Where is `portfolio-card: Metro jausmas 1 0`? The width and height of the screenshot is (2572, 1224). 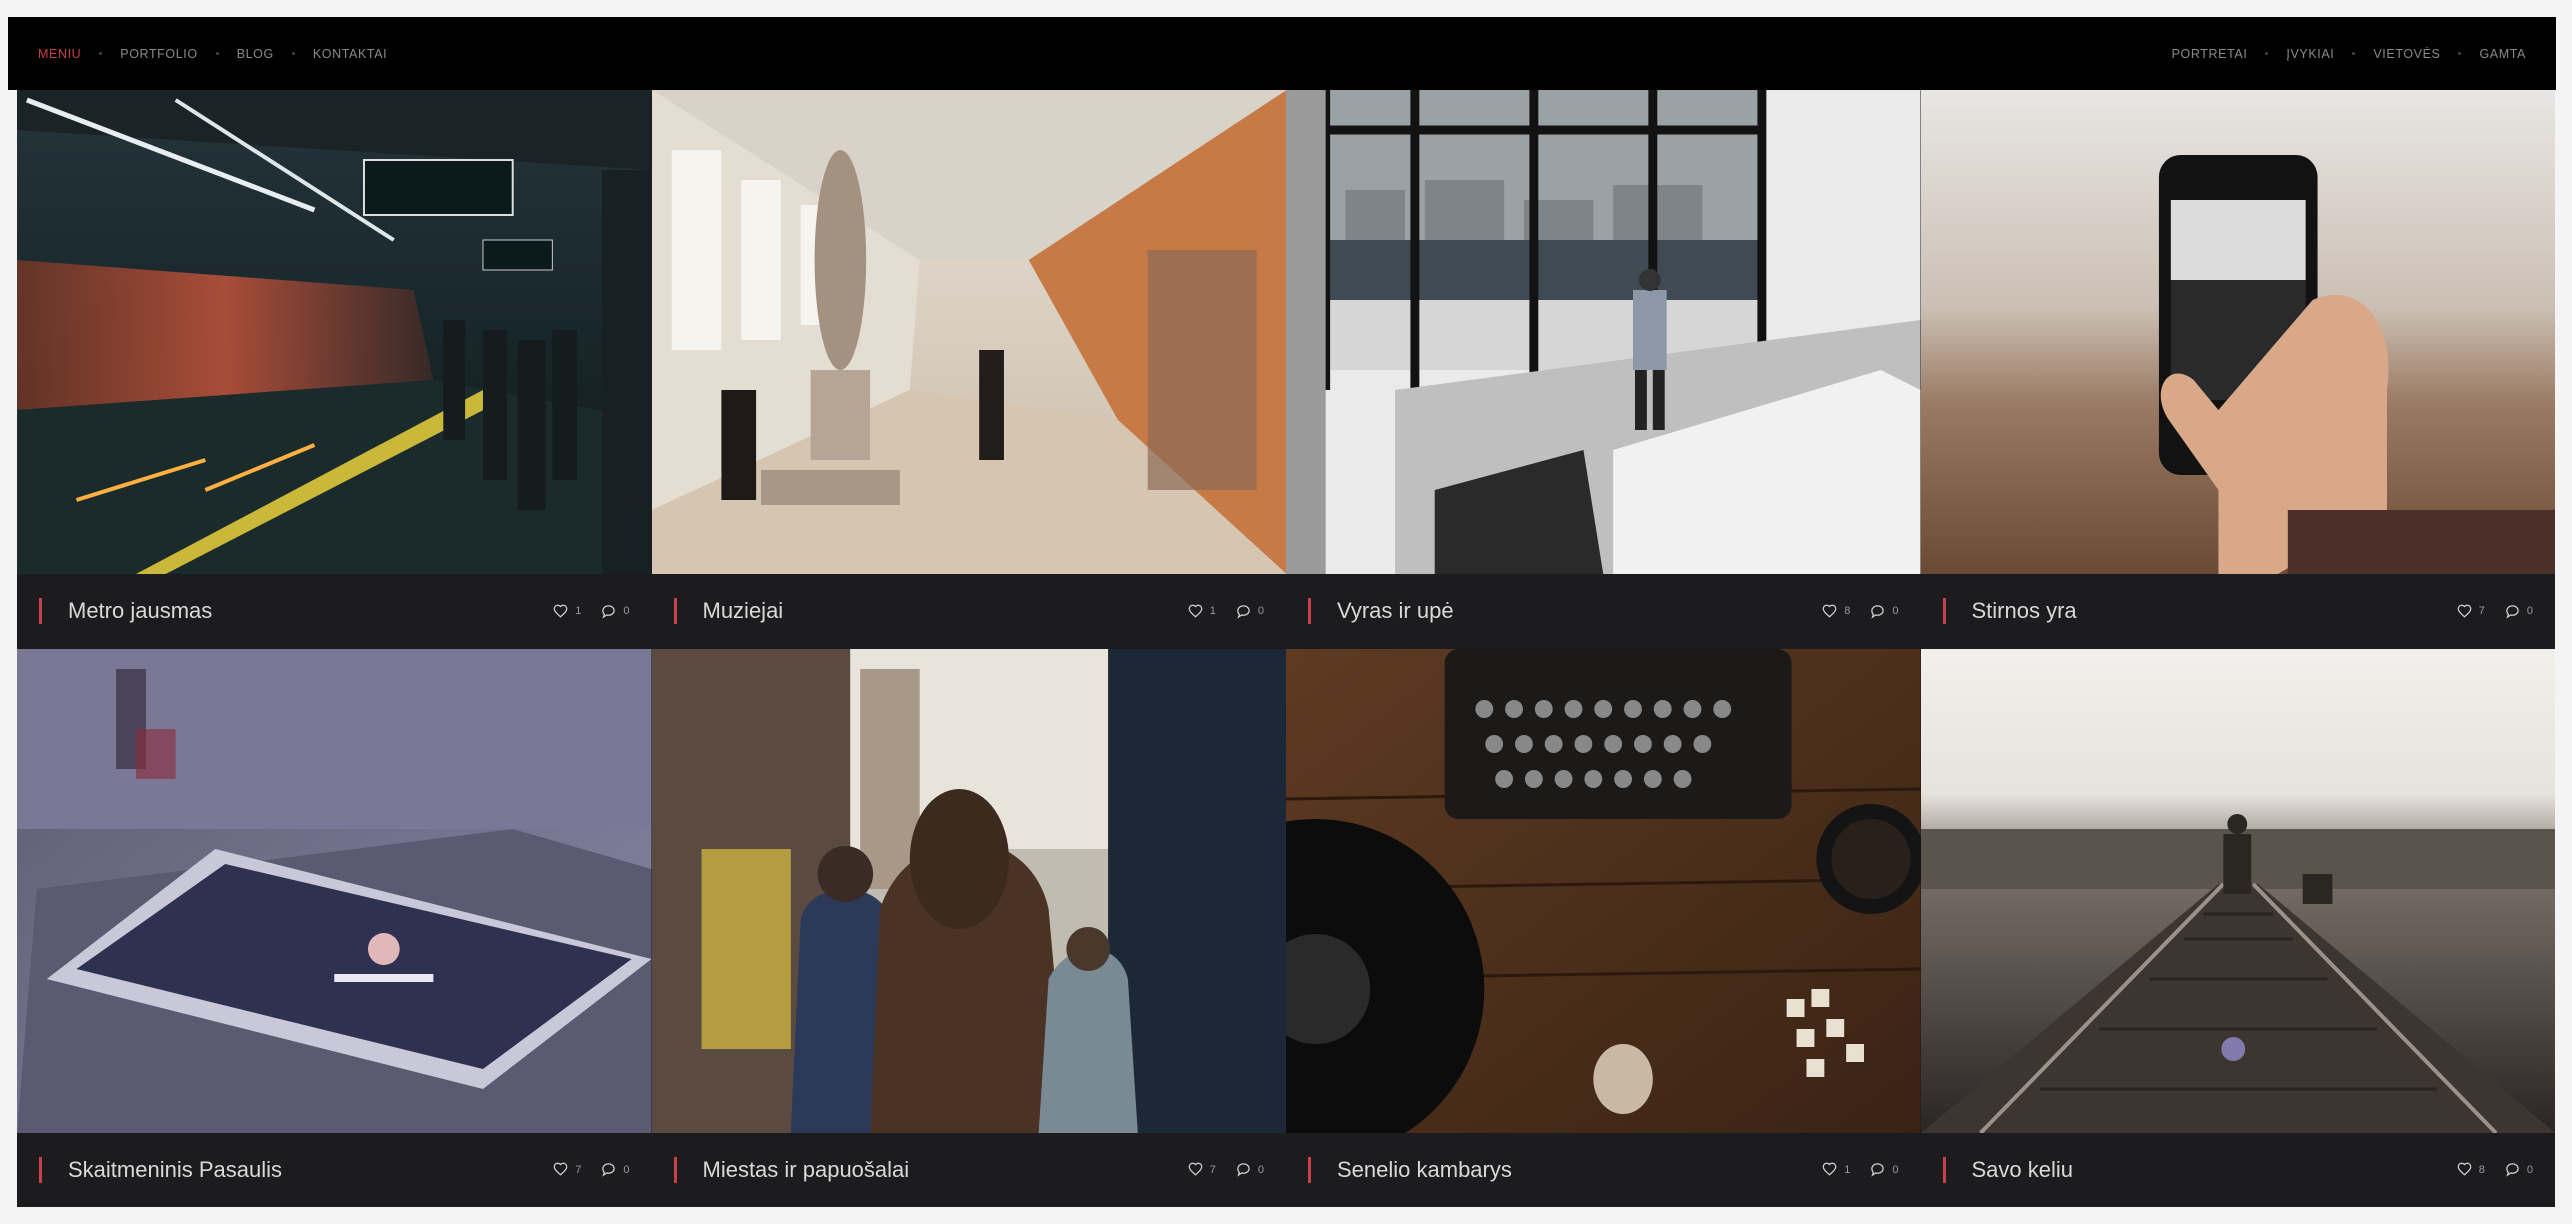
portfolio-card: Metro jausmas 1 0 is located at coordinates (334, 369).